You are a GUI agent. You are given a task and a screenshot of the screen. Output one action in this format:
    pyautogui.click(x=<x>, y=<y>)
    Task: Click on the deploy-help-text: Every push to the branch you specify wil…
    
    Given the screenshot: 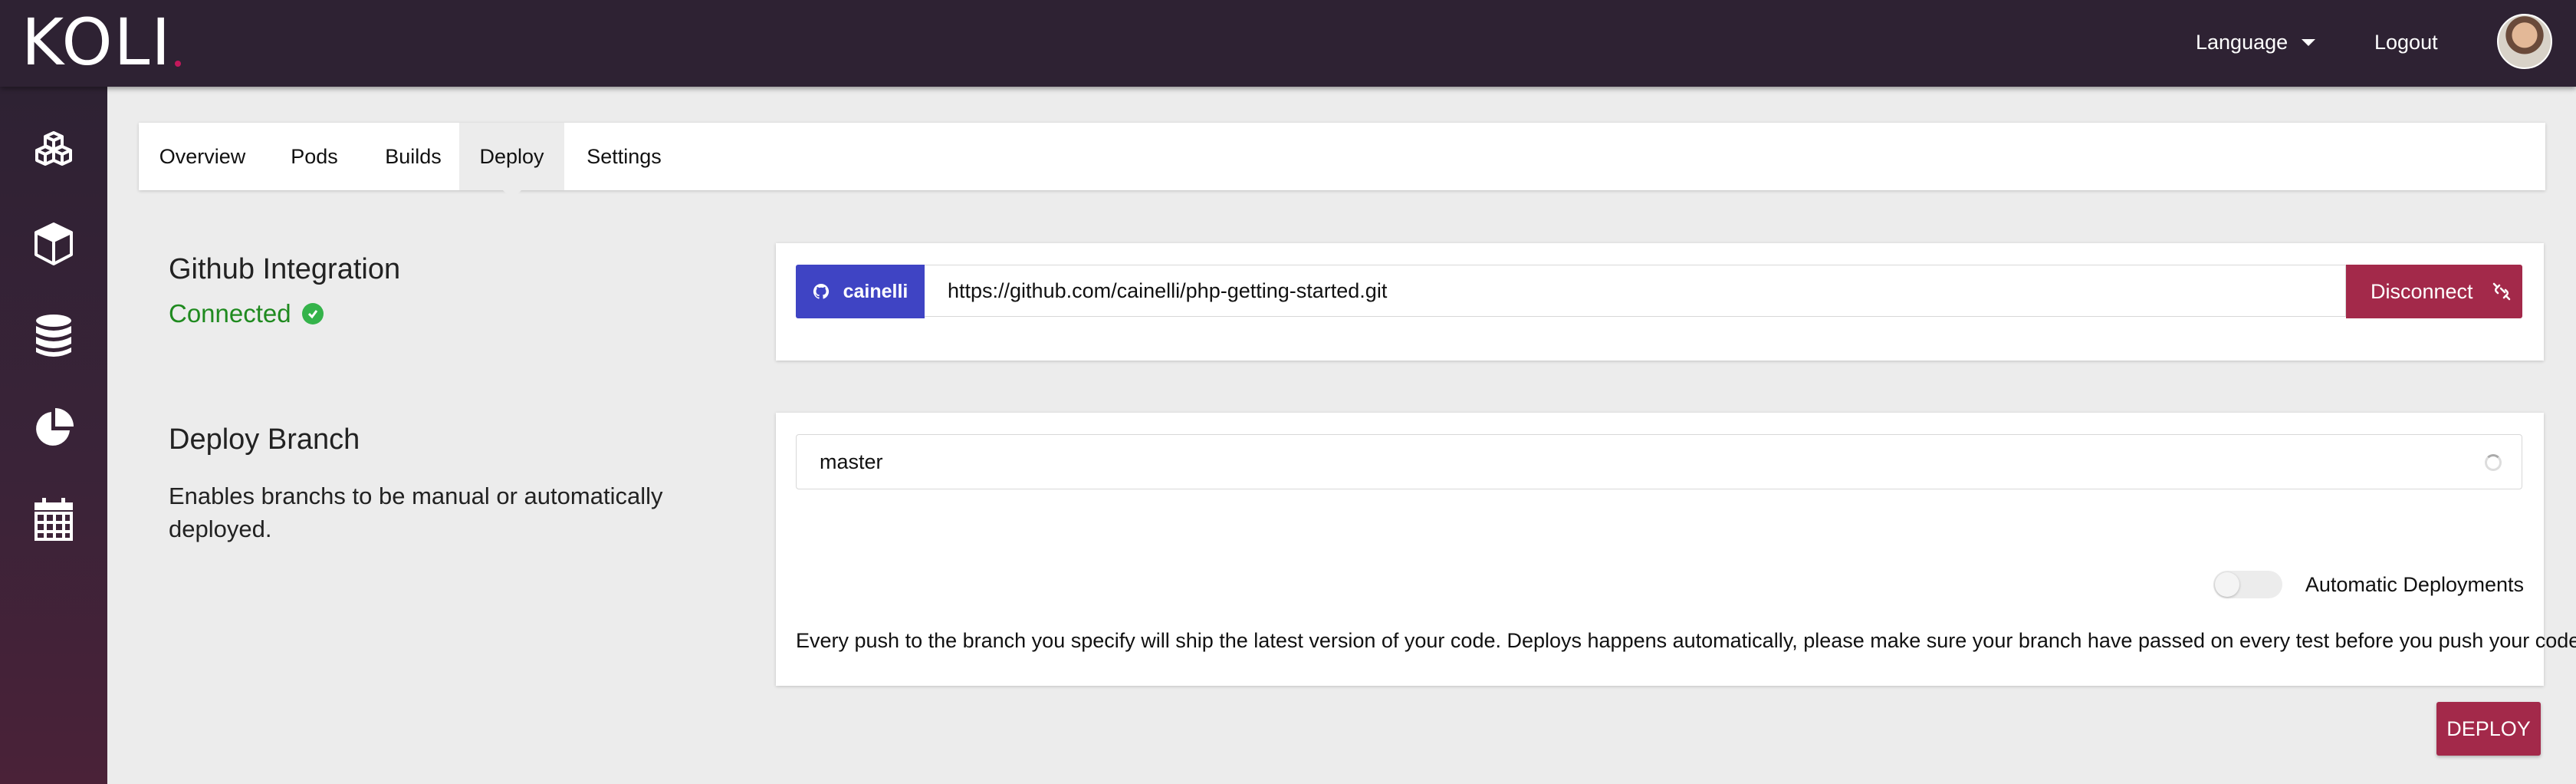 What is the action you would take?
    pyautogui.click(x=1686, y=640)
    